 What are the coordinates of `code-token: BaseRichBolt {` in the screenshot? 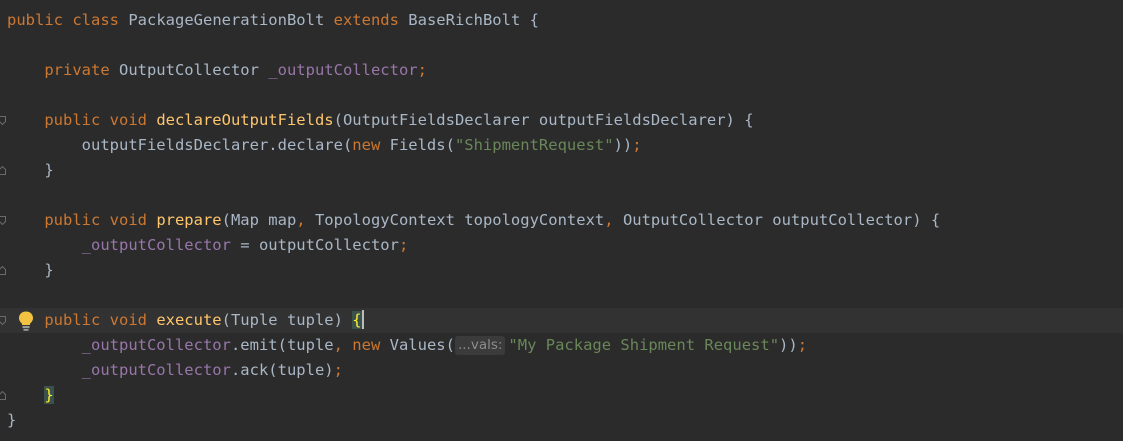 It's located at (473, 20).